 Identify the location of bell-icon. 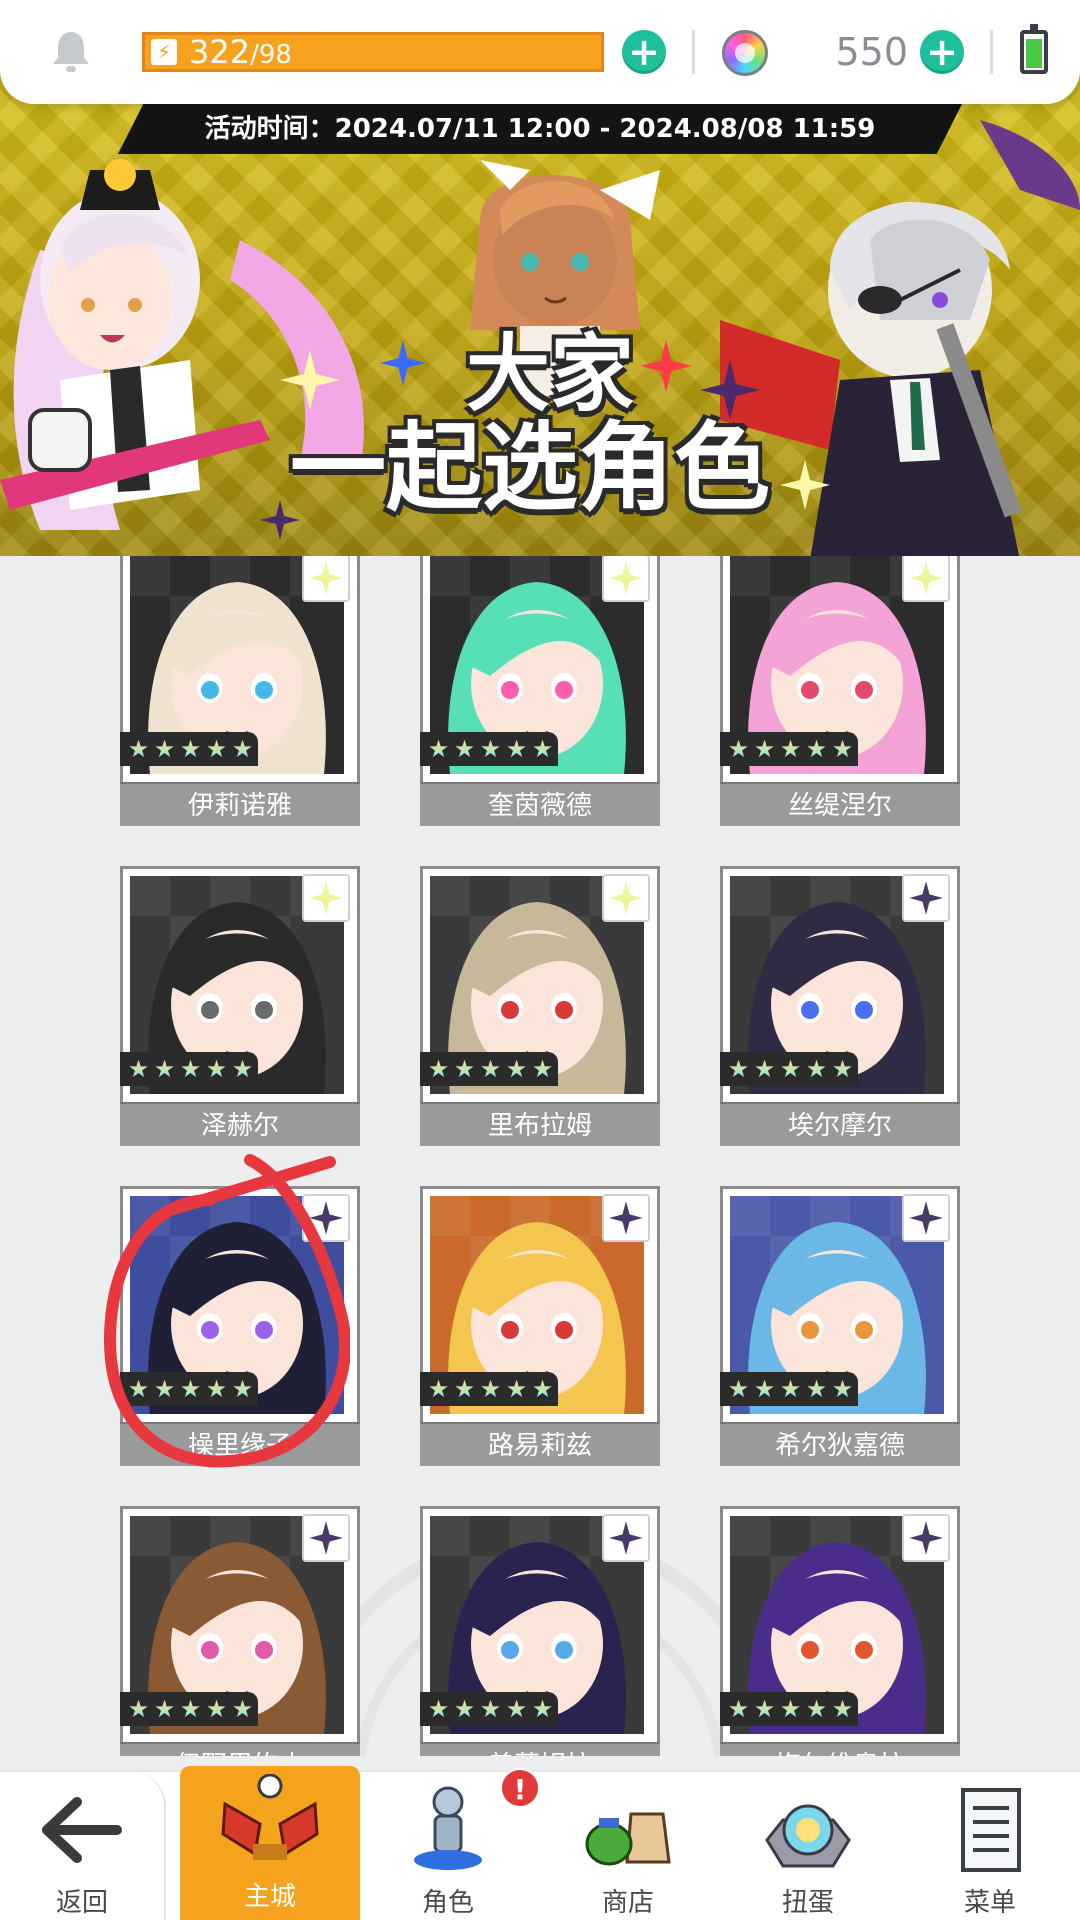
(71, 52).